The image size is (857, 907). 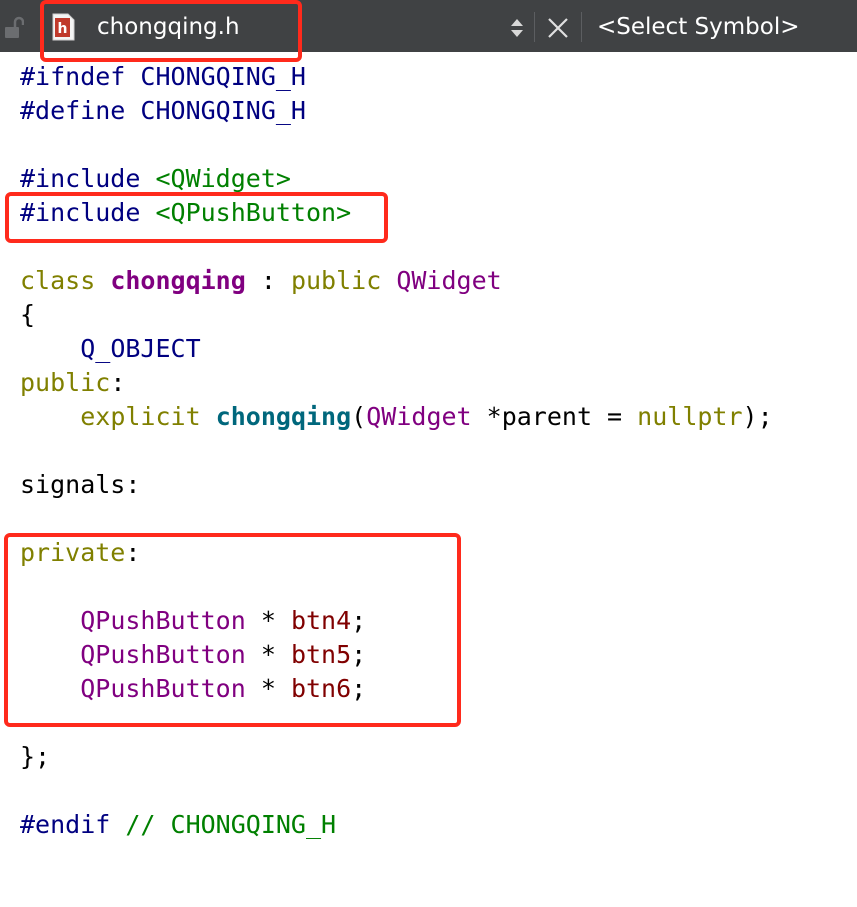 What do you see at coordinates (65, 824) in the screenshot?
I see `code-token: #endif` at bounding box center [65, 824].